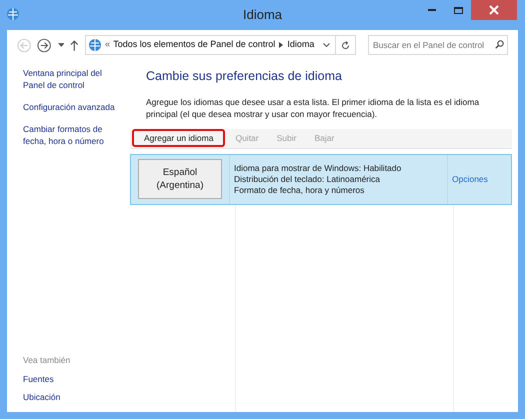 The width and height of the screenshot is (525, 419). Describe the element at coordinates (47, 360) in the screenshot. I see `see-also-heading: Vea también` at that location.